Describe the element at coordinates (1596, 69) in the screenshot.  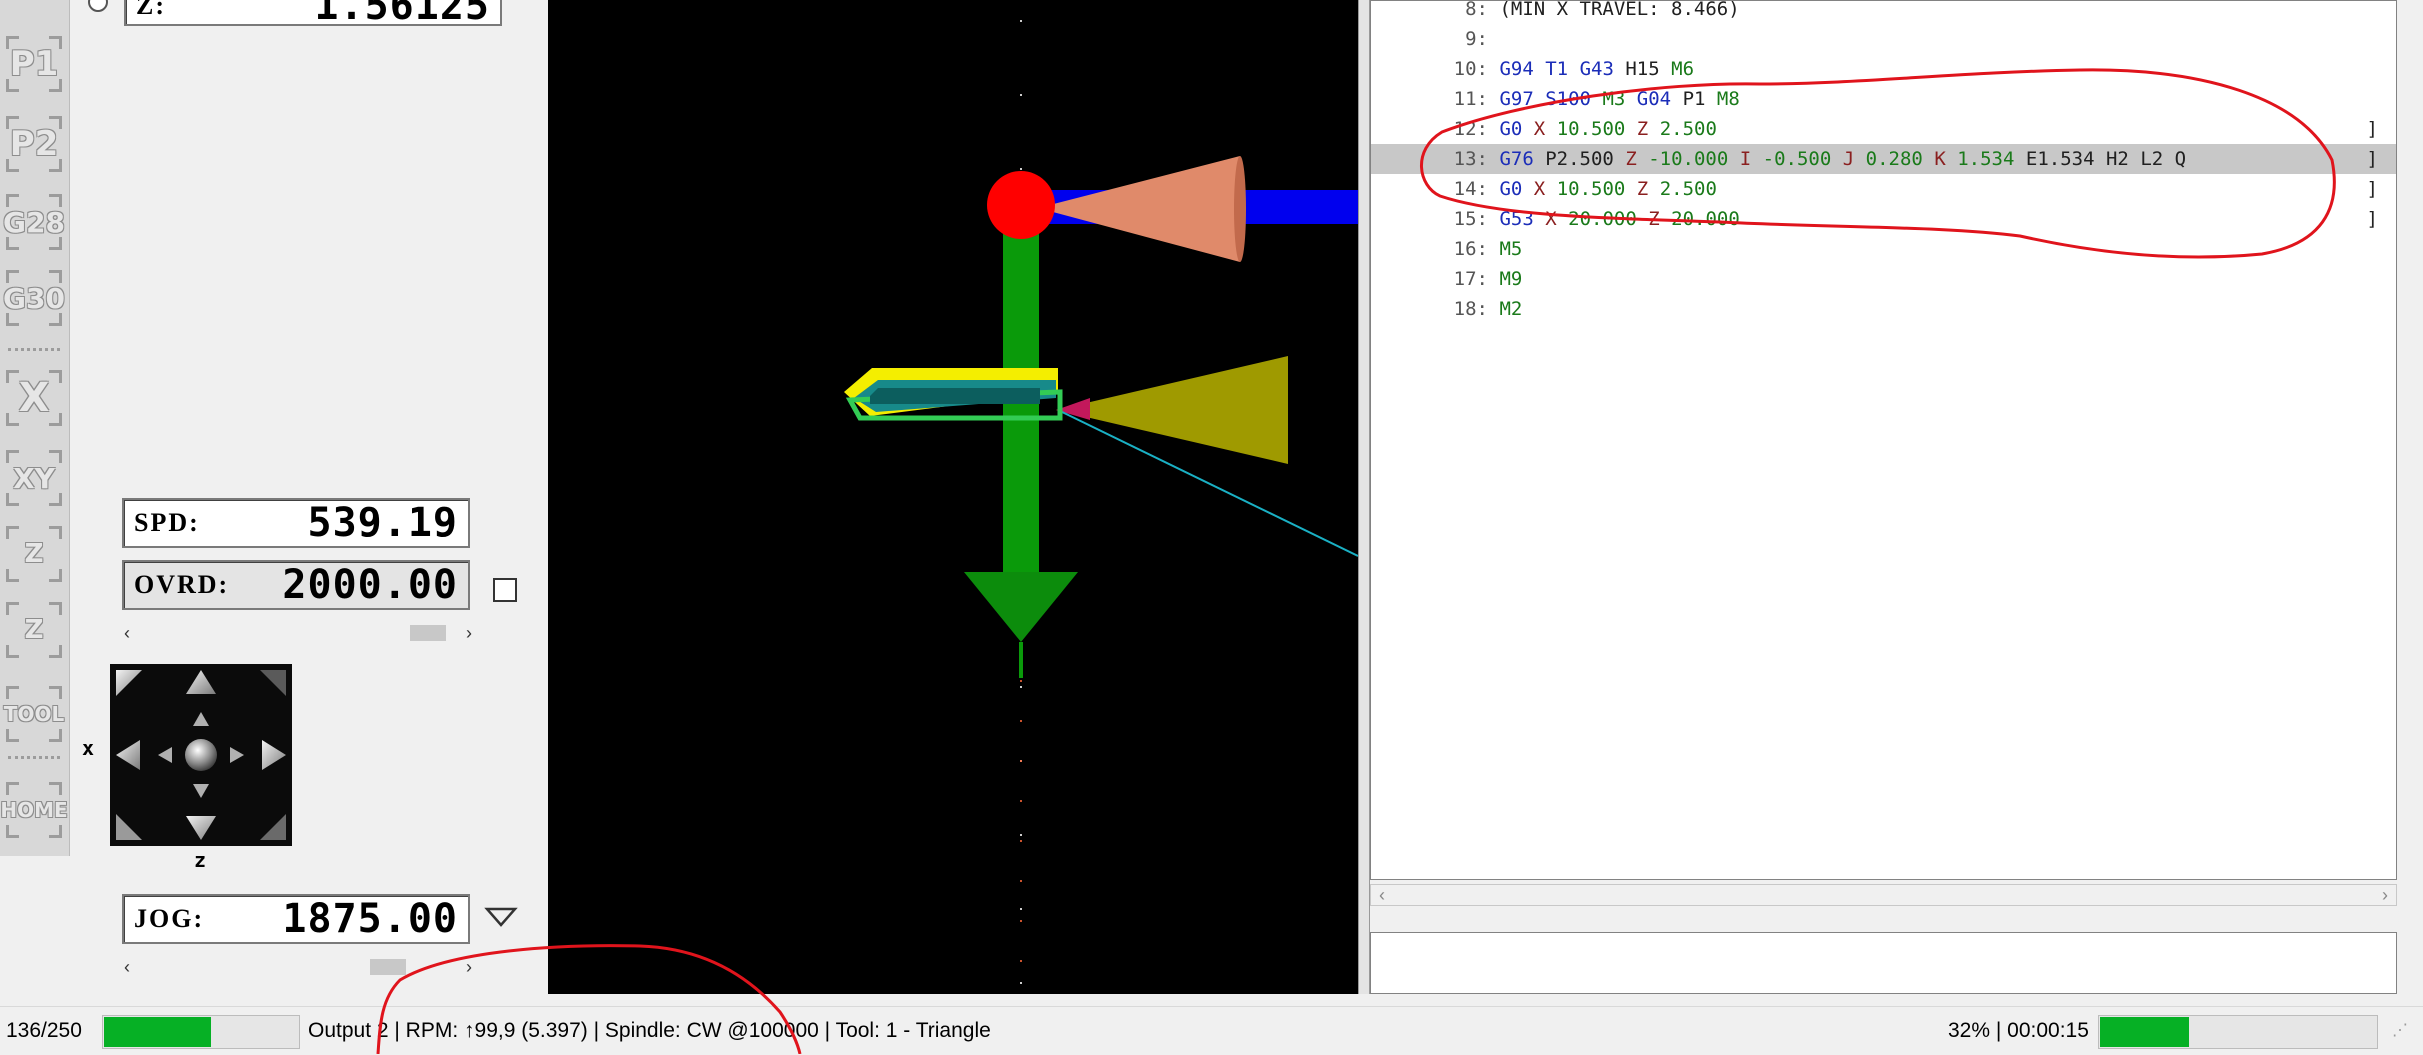
I see `gcode-token: G43` at that location.